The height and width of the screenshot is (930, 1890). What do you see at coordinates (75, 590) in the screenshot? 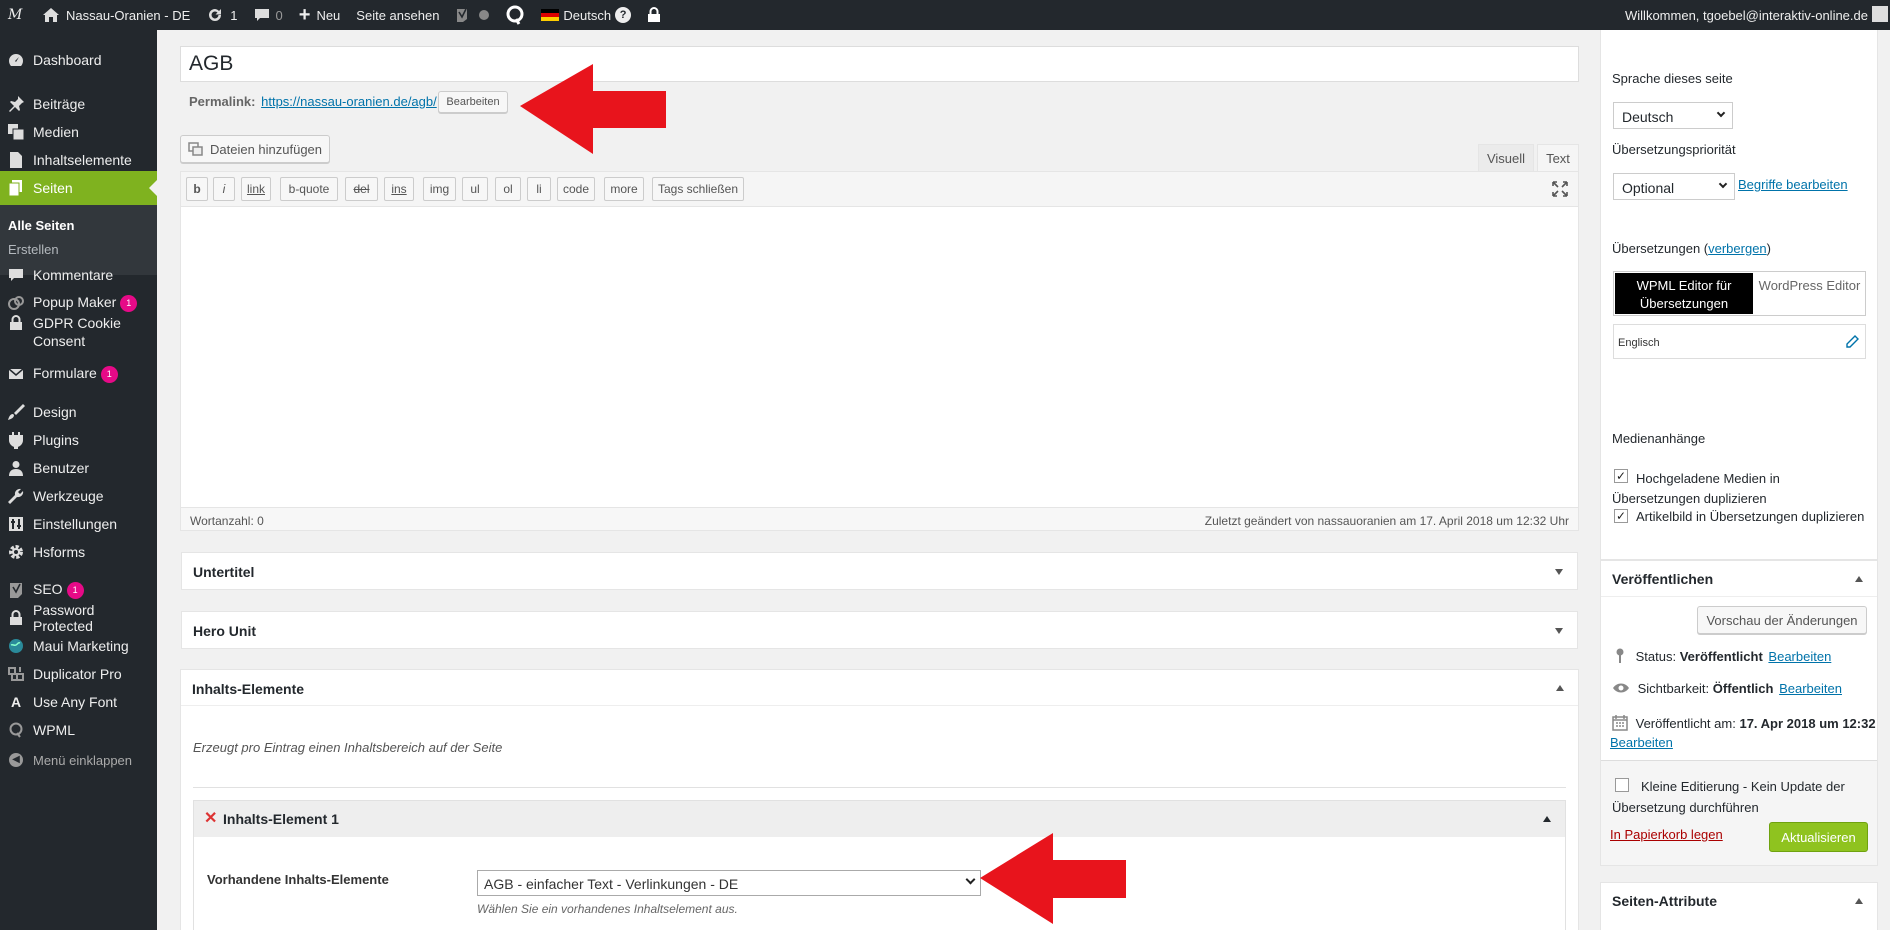
I see `notification-badge: 1` at bounding box center [75, 590].